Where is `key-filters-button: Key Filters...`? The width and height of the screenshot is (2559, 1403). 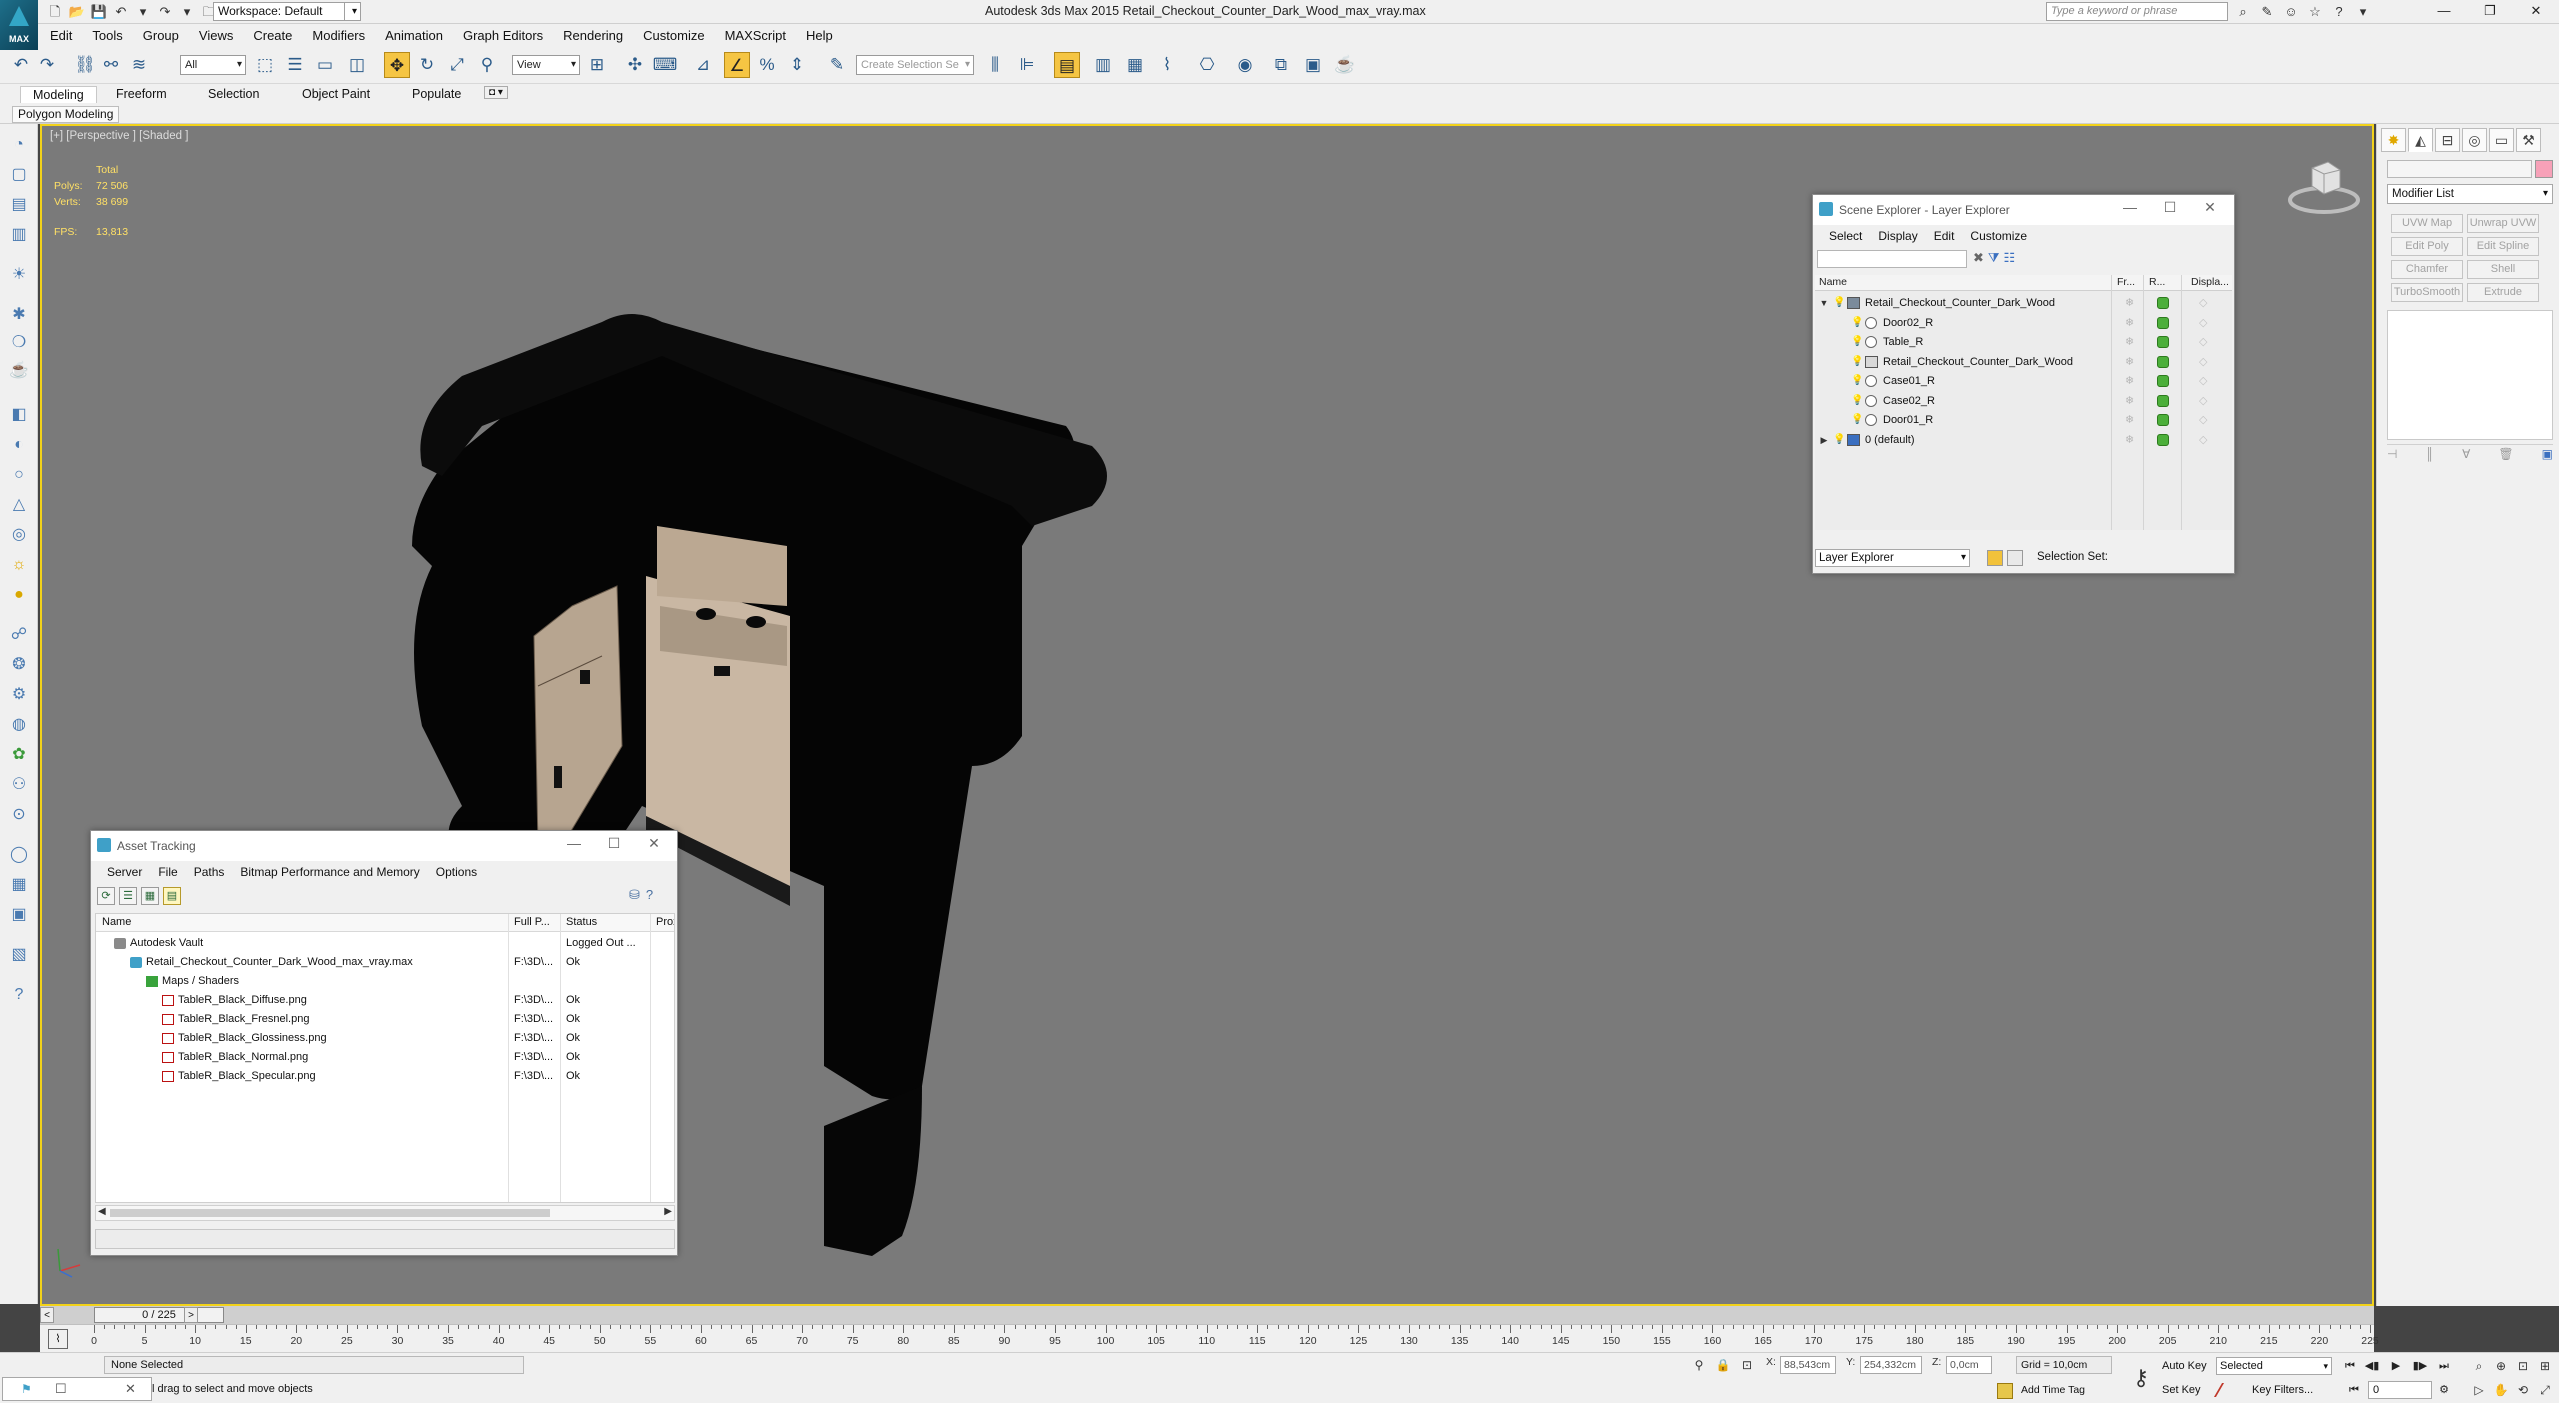 key-filters-button: Key Filters... is located at coordinates (2282, 1390).